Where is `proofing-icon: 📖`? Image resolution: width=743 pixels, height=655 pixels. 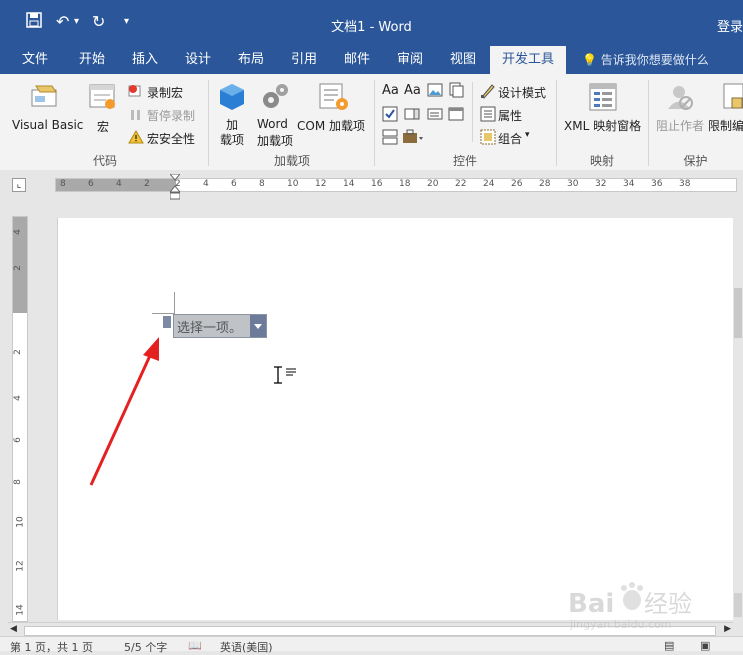 proofing-icon: 📖 is located at coordinates (195, 645).